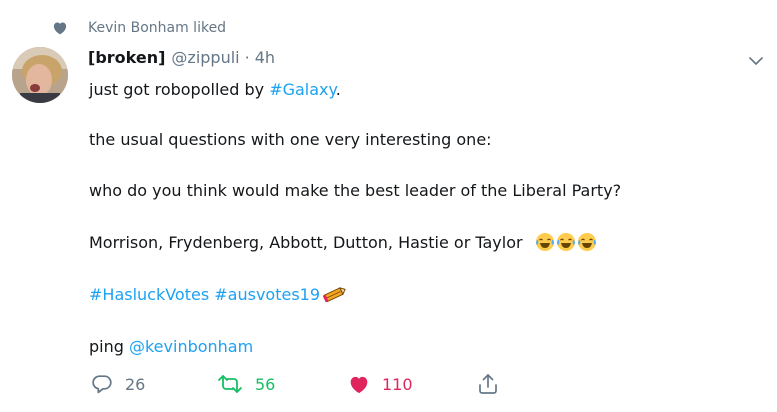 The height and width of the screenshot is (412, 777). What do you see at coordinates (397, 384) in the screenshot?
I see `like-count: 110` at bounding box center [397, 384].